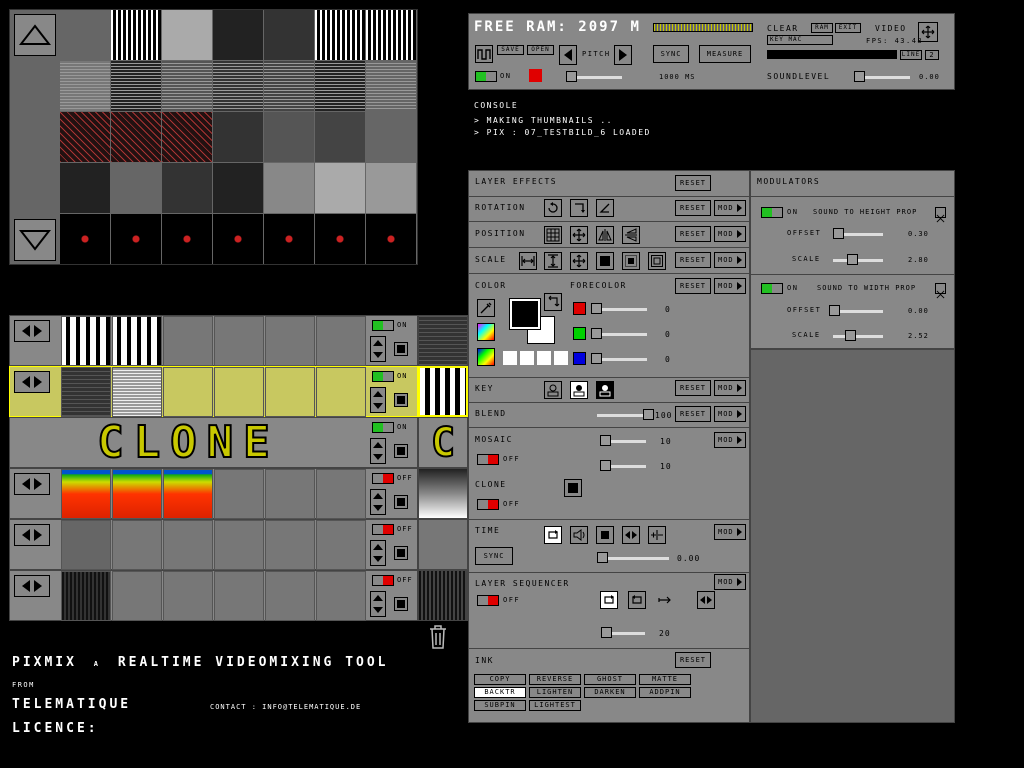  I want to click on sequencer-direction-button, so click(706, 600).